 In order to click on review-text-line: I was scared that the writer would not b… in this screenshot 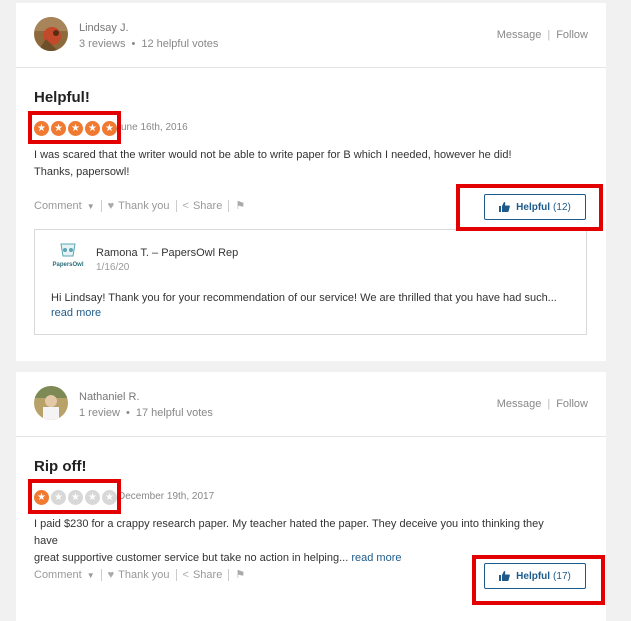, I will do `click(273, 155)`.